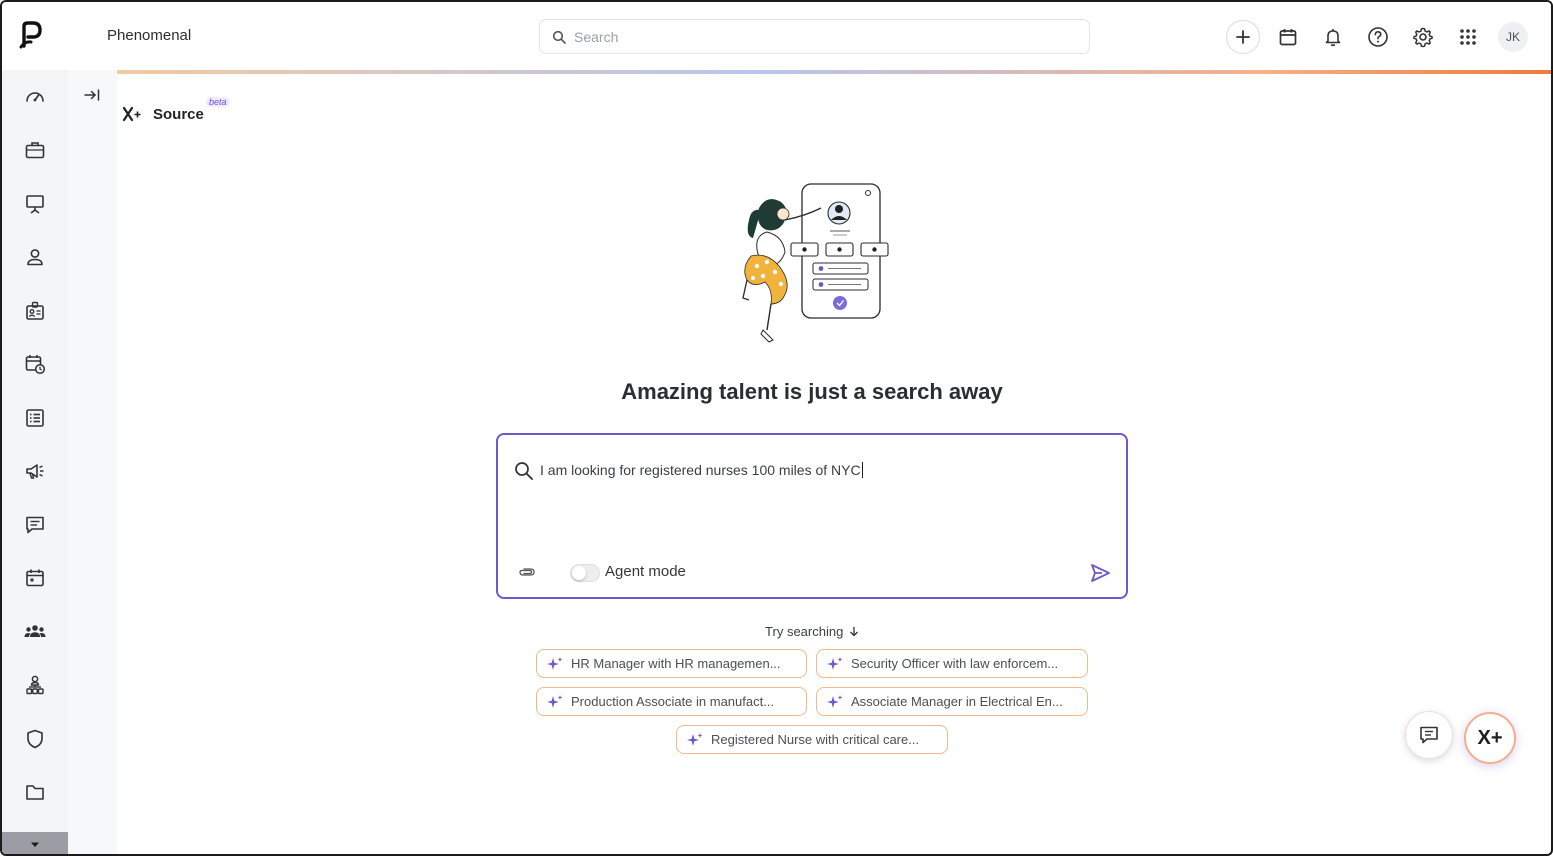 This screenshot has width=1553, height=856. Describe the element at coordinates (178, 114) in the screenshot. I see `page-title: Source` at that location.